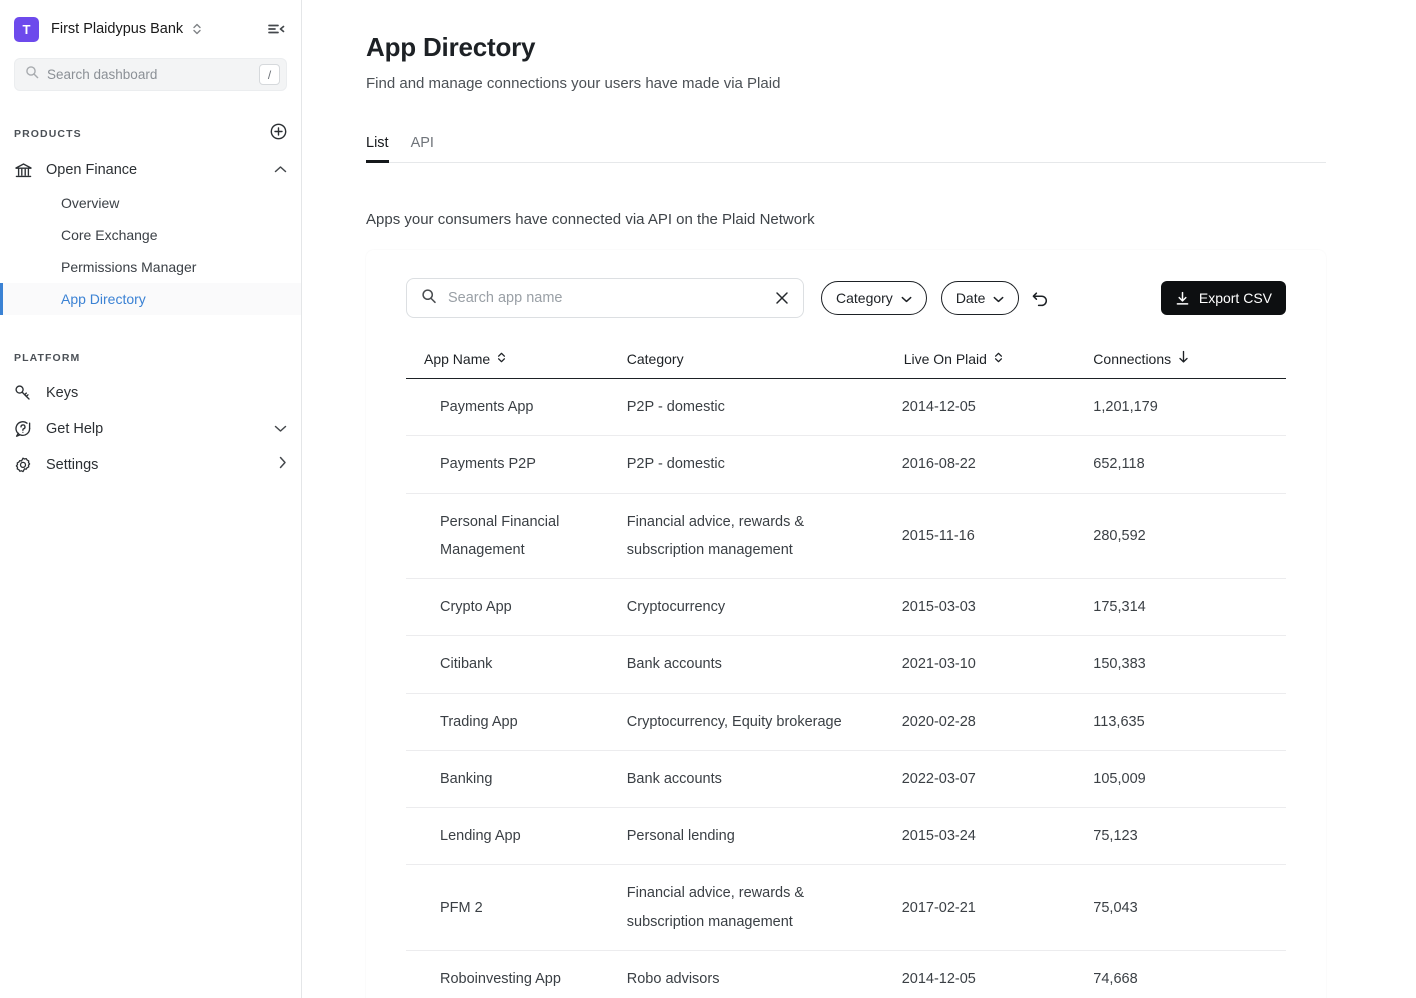 This screenshot has height=998, width=1416. What do you see at coordinates (1189, 907) in the screenshot?
I see `cell-connections: 75,043` at bounding box center [1189, 907].